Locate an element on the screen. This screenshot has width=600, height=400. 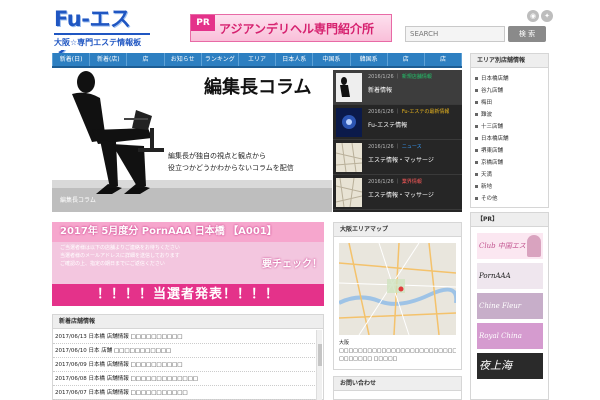
campaign-winner-text: ！！！！当選者発表！！！！ is located at coordinates (187, 294).